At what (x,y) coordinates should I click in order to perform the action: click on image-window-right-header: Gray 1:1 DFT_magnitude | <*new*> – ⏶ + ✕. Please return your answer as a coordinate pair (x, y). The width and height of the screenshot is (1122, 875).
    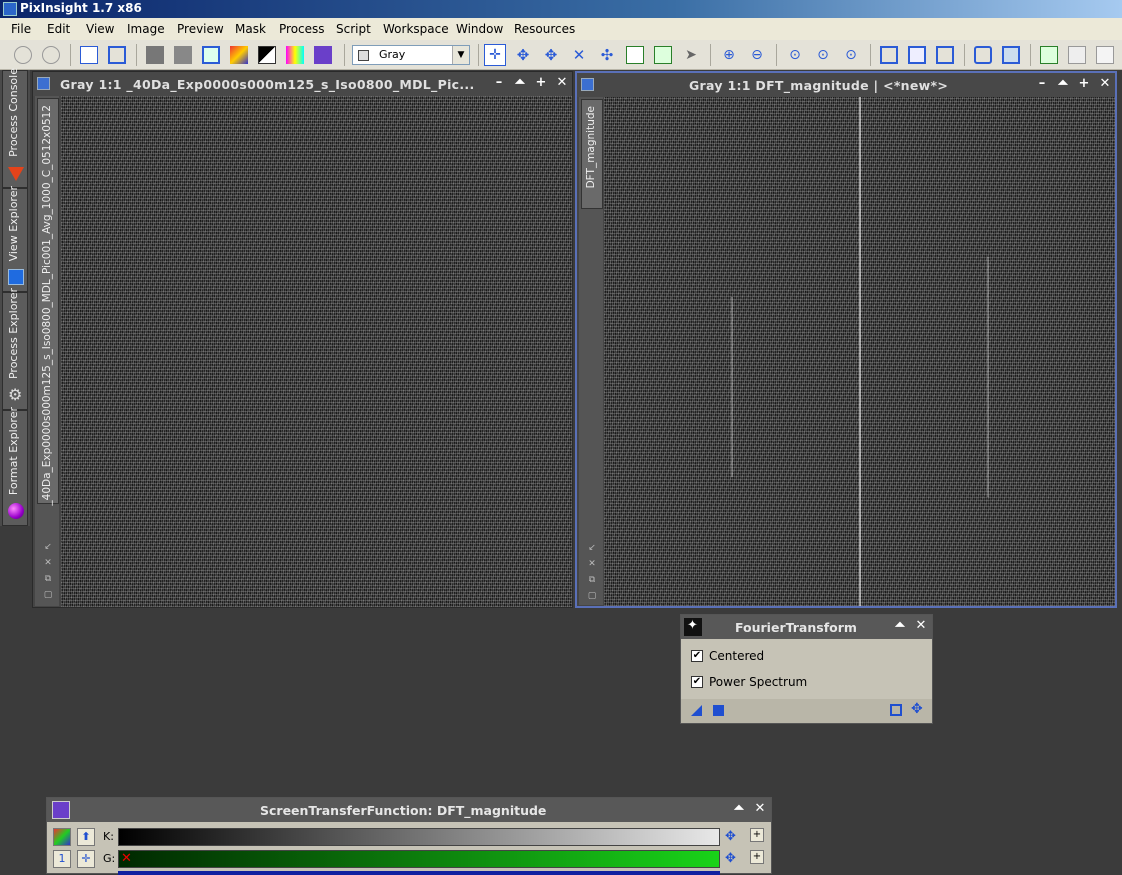
    Looking at the image, I should click on (846, 85).